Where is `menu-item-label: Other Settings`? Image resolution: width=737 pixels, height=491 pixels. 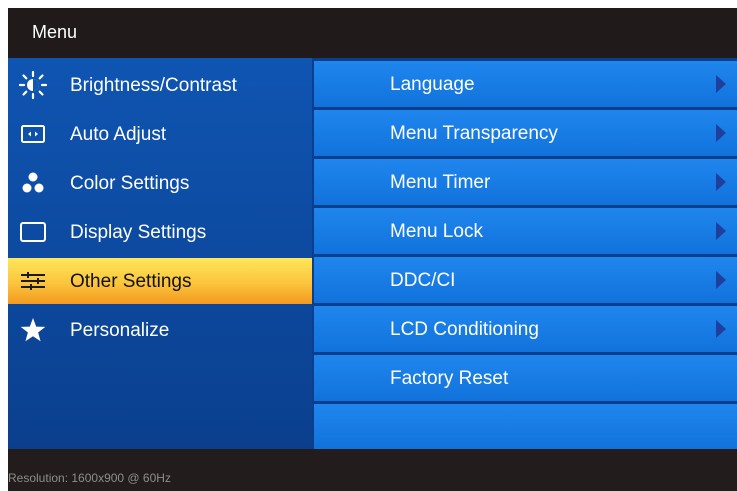 menu-item-label: Other Settings is located at coordinates (131, 281).